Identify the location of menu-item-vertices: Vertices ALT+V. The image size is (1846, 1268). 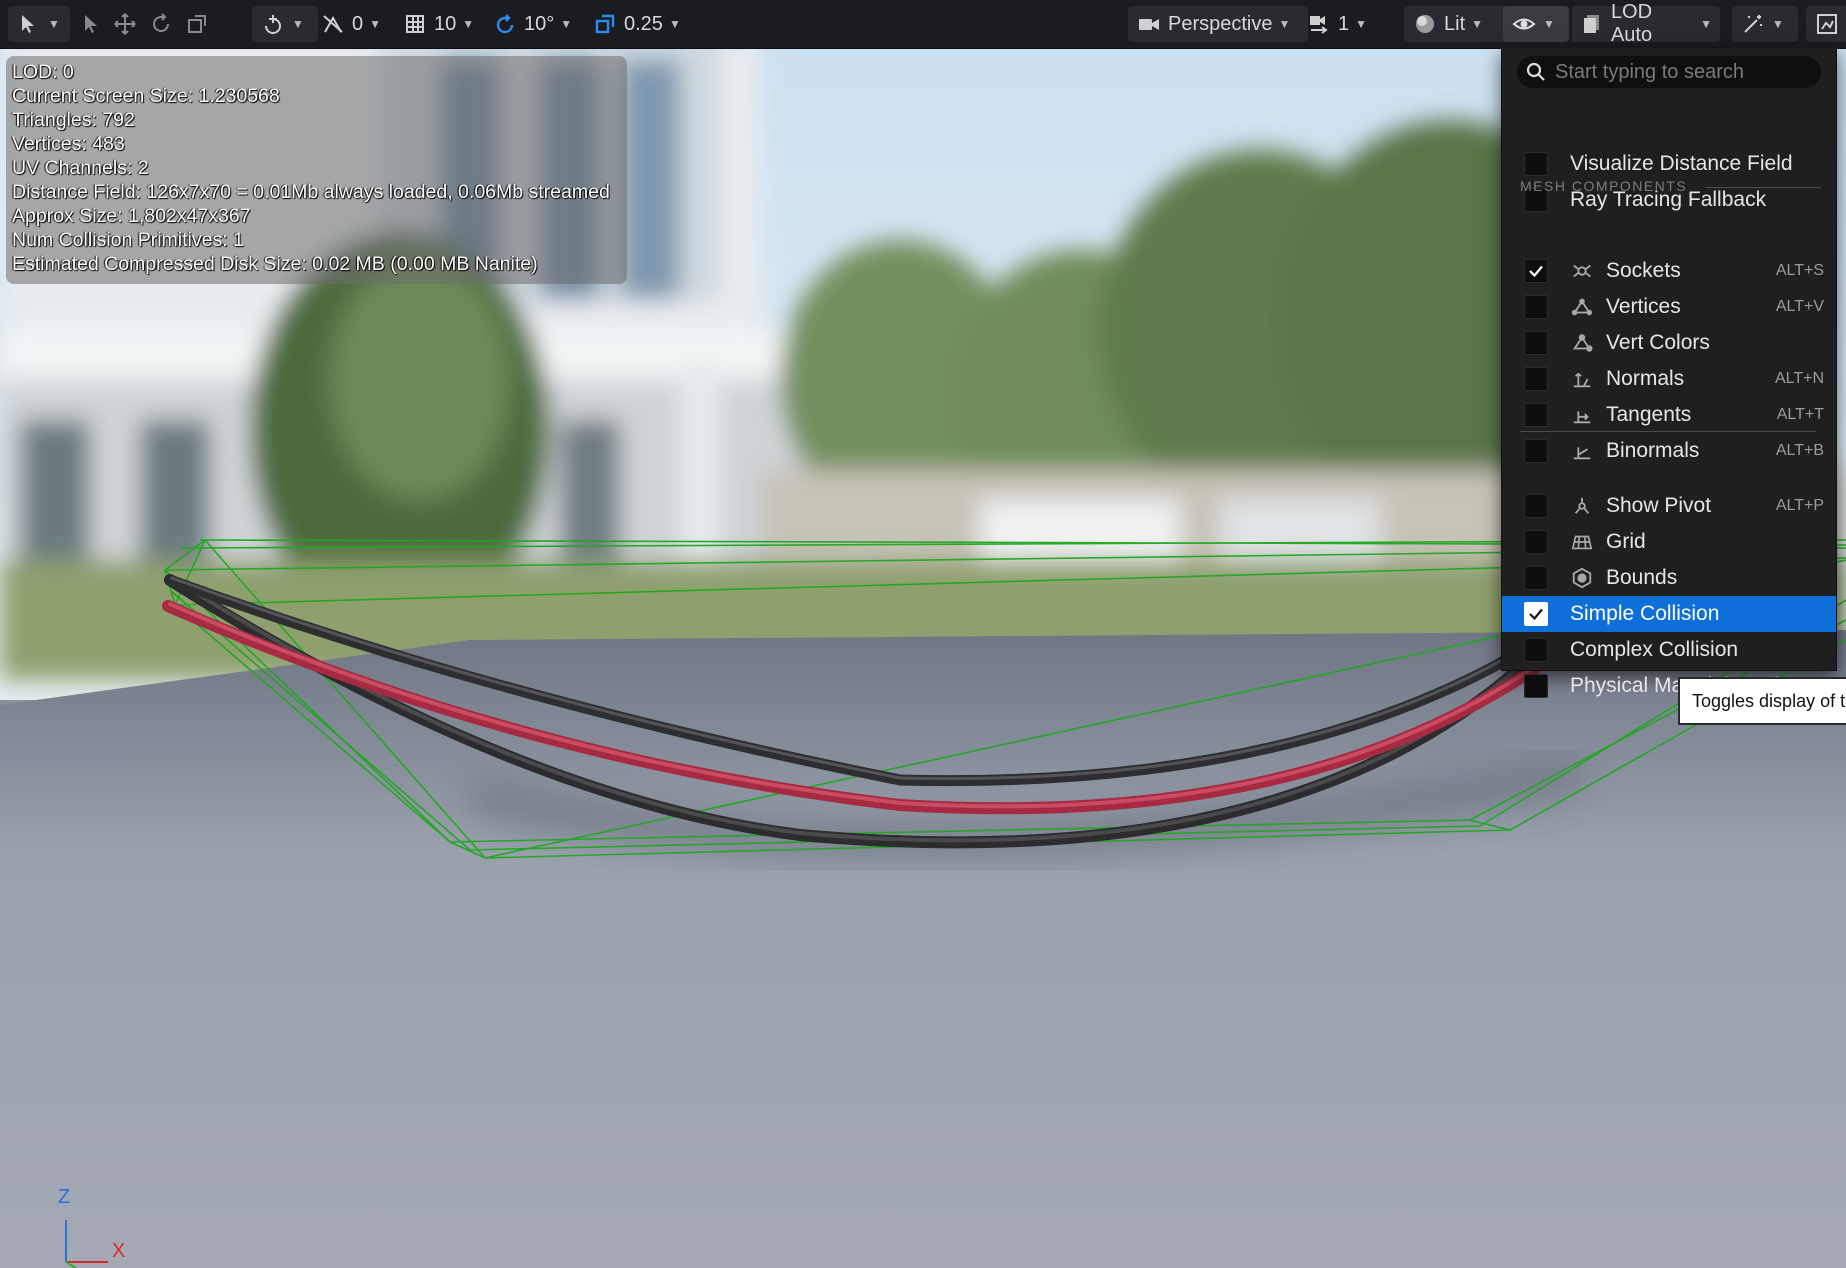
(1669, 307).